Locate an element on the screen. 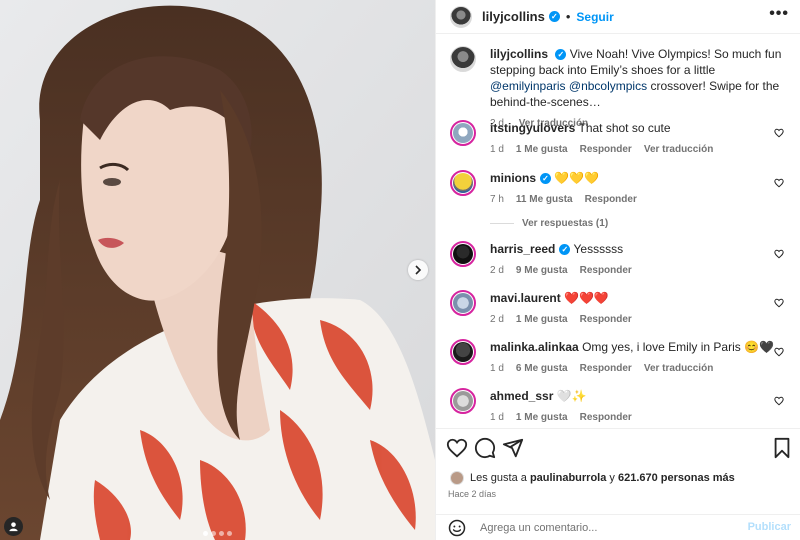  mention-nbcolympics: @nbcolympics is located at coordinates (608, 86).